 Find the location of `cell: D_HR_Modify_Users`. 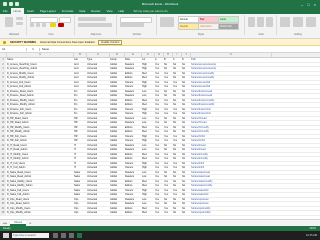

cell: D_HR_Modify_Users is located at coordinates (40, 128).